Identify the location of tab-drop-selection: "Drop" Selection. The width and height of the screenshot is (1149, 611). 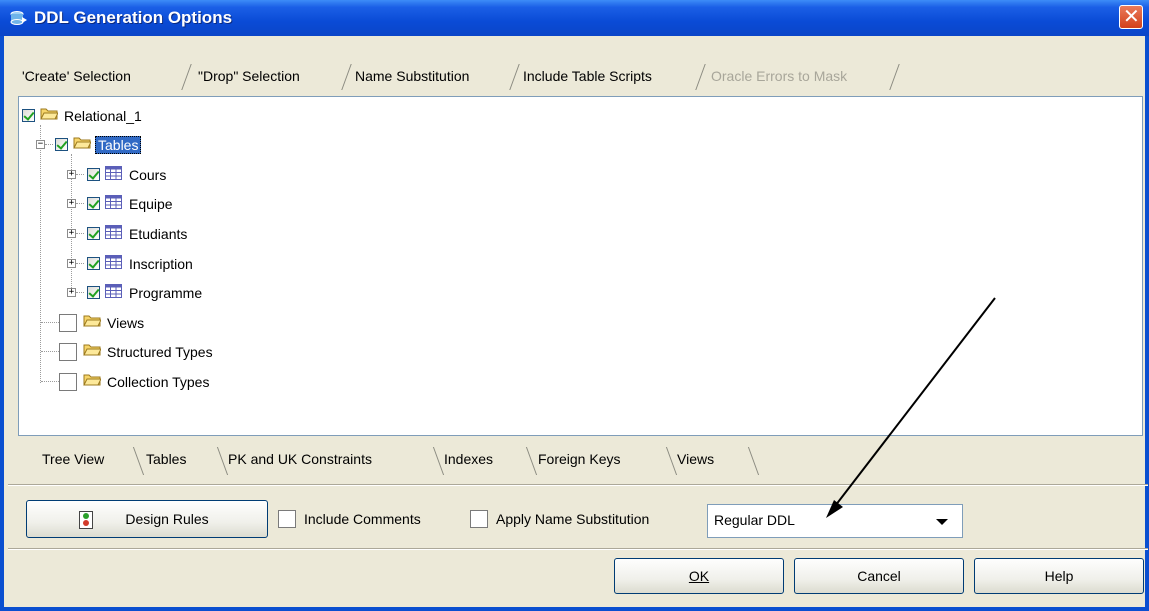
(249, 76).